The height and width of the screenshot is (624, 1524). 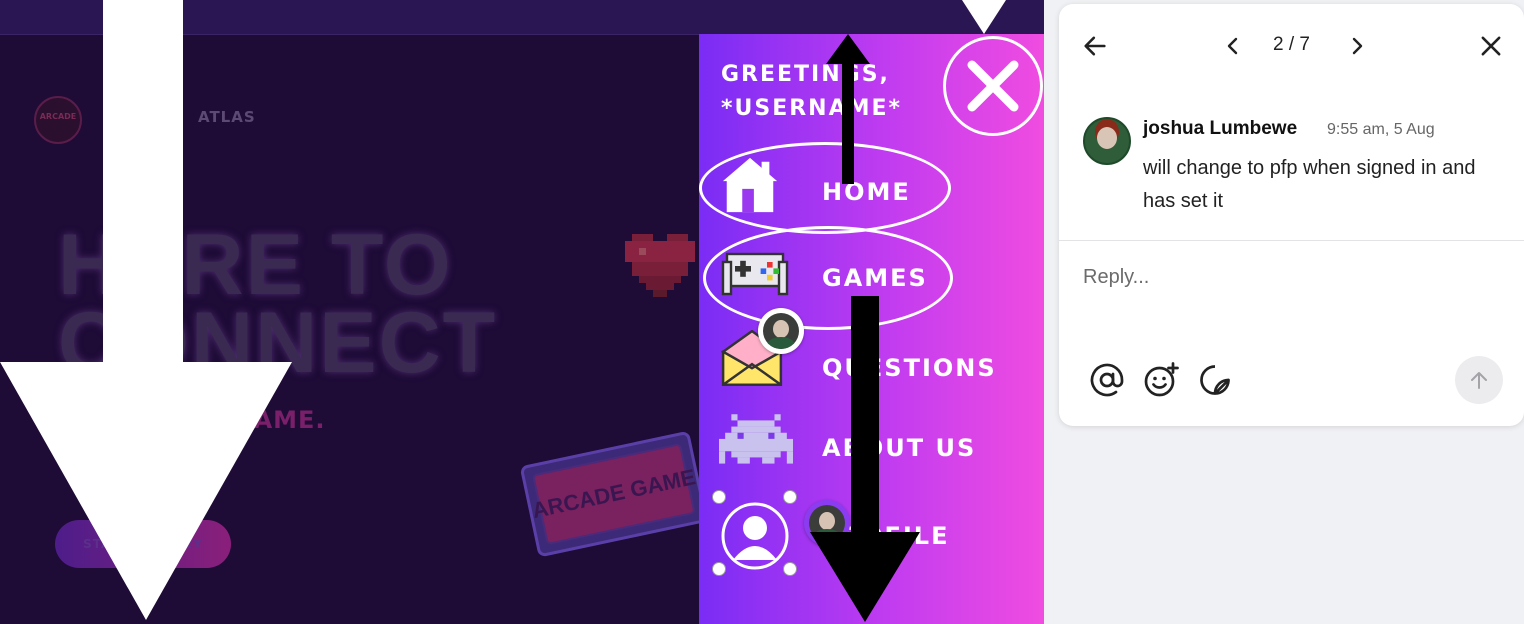 I want to click on send-button, so click(x=1479, y=380).